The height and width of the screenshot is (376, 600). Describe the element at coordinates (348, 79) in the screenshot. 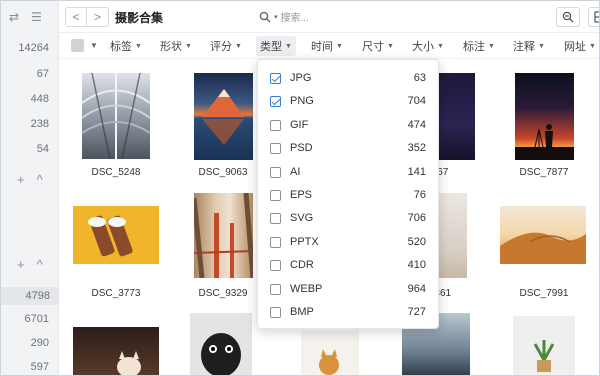

I see `type-option-jpg: JPG 63` at that location.